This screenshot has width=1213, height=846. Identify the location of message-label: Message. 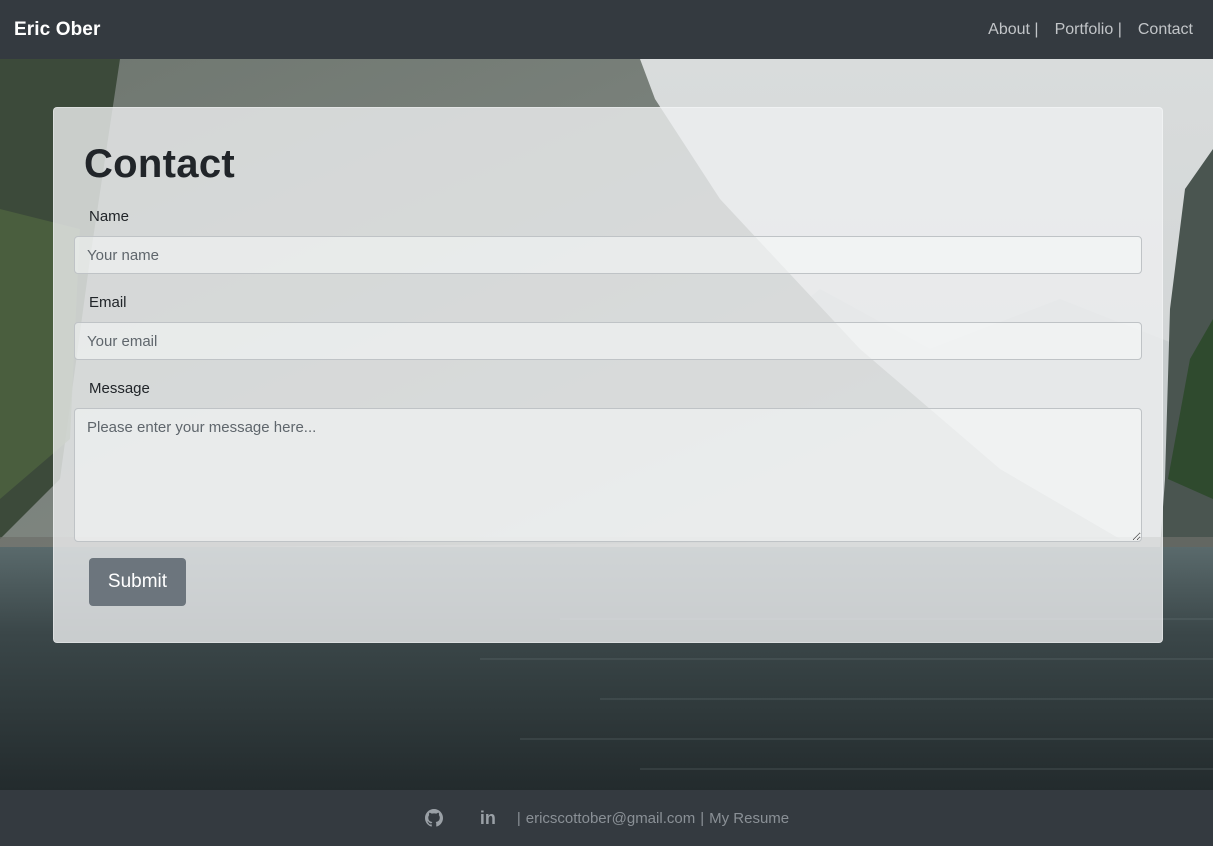
(119, 388).